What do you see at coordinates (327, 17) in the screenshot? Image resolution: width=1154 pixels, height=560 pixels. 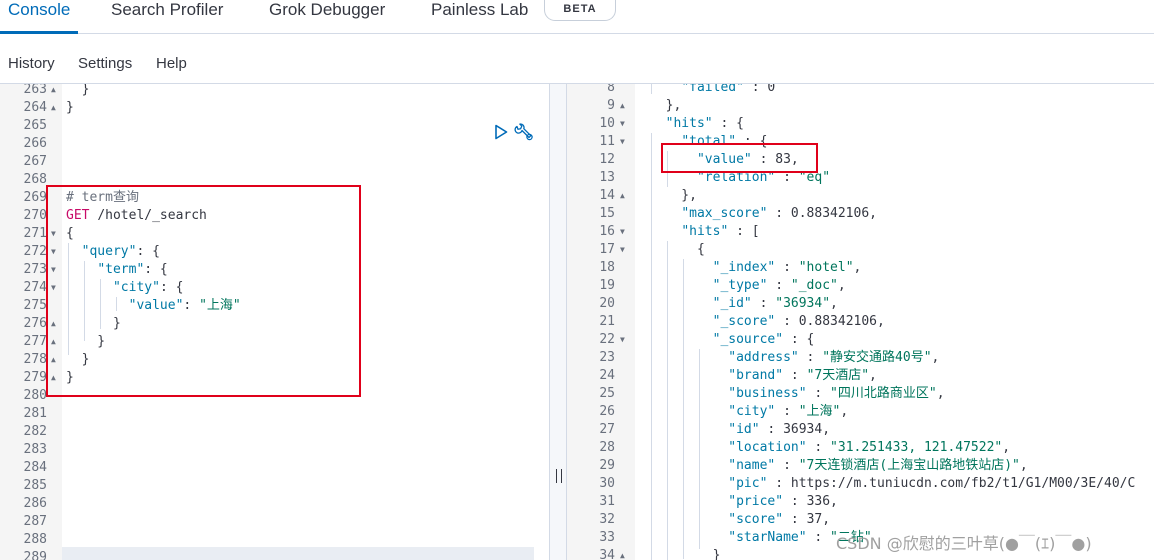 I see `tab-grok-debugger: Grok Debugger` at bounding box center [327, 17].